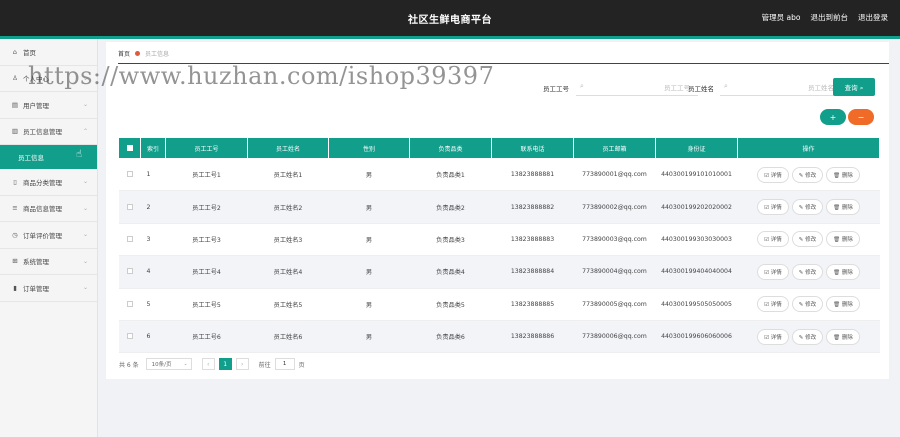  I want to click on col-header-staff-id: 员工工号, so click(206, 148).